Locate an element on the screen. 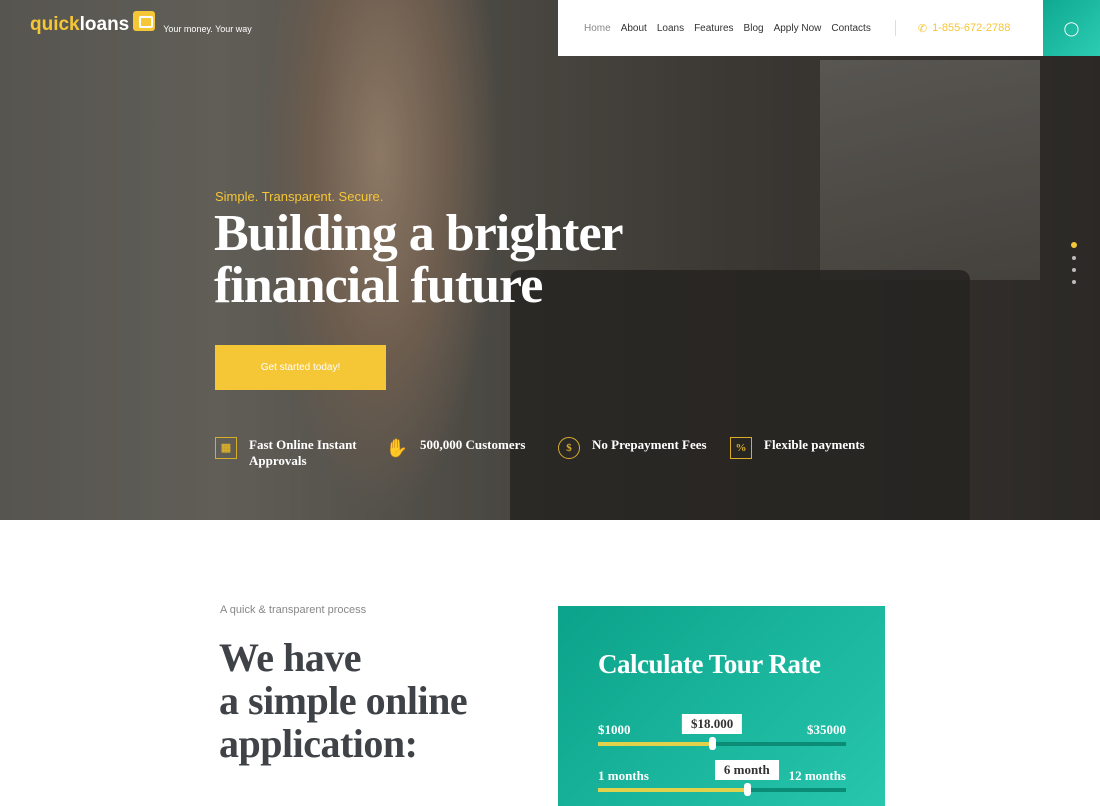  amount-track: $18.000 is located at coordinates (722, 732).